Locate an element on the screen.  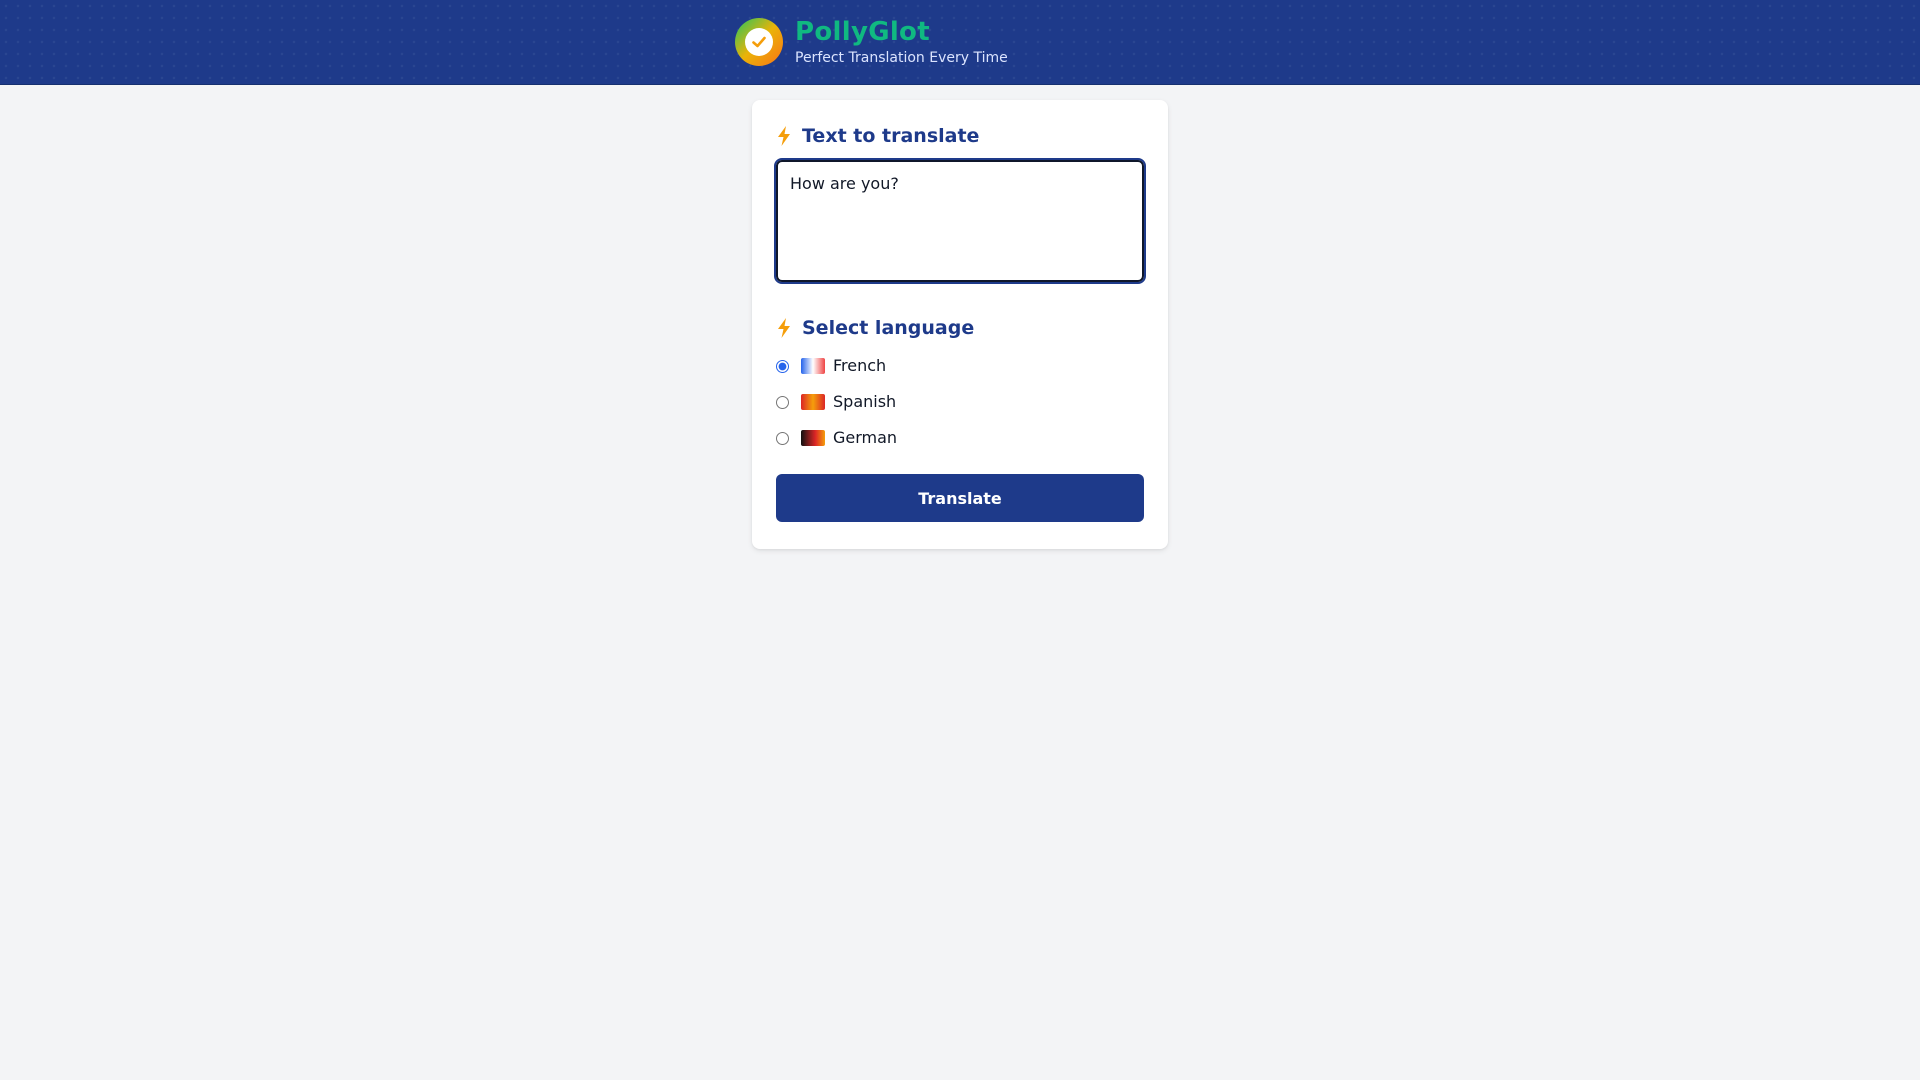
app-title: PollyGlot is located at coordinates (862, 32).